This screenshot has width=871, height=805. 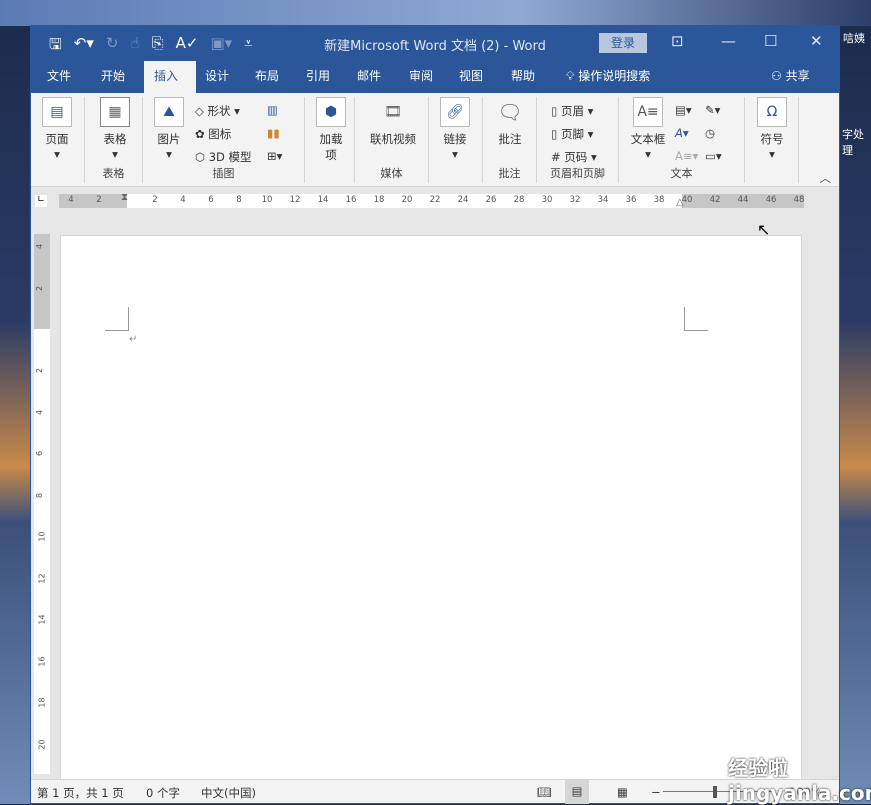 I want to click on desktop-icon-label: 唁姨, so click(x=854, y=38).